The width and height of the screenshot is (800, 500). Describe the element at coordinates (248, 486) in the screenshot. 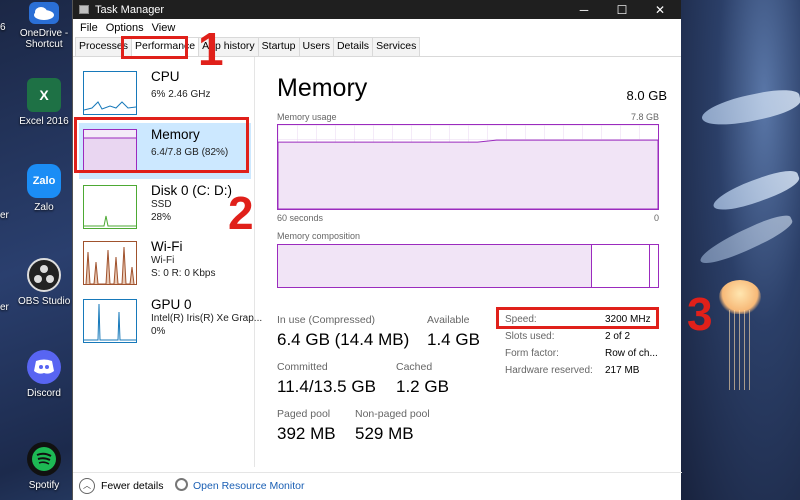

I see `open-resource-monitor-link: Open Resource Monitor` at that location.